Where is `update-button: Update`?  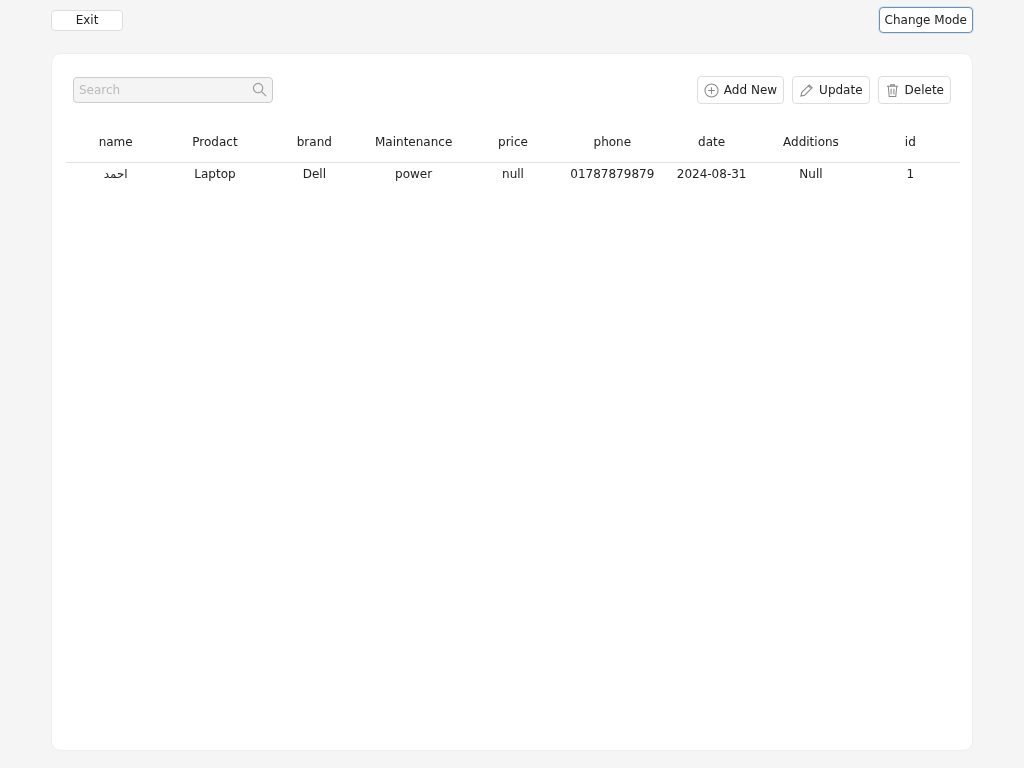
update-button: Update is located at coordinates (831, 90).